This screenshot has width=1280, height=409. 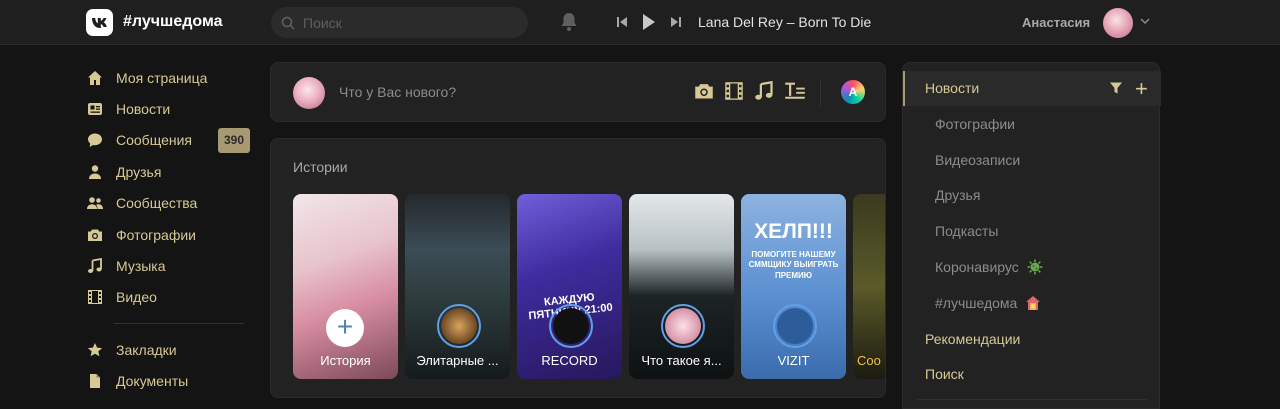 I want to click on sidebar-item-photos: Фотографии, so click(x=170, y=234).